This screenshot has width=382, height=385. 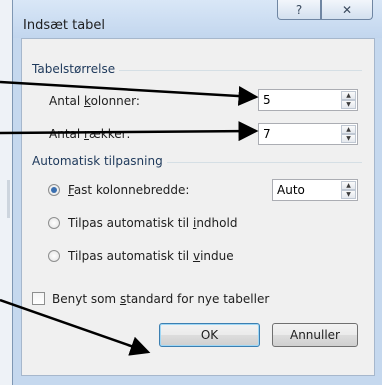 I want to click on close-button: ✕, so click(x=347, y=10).